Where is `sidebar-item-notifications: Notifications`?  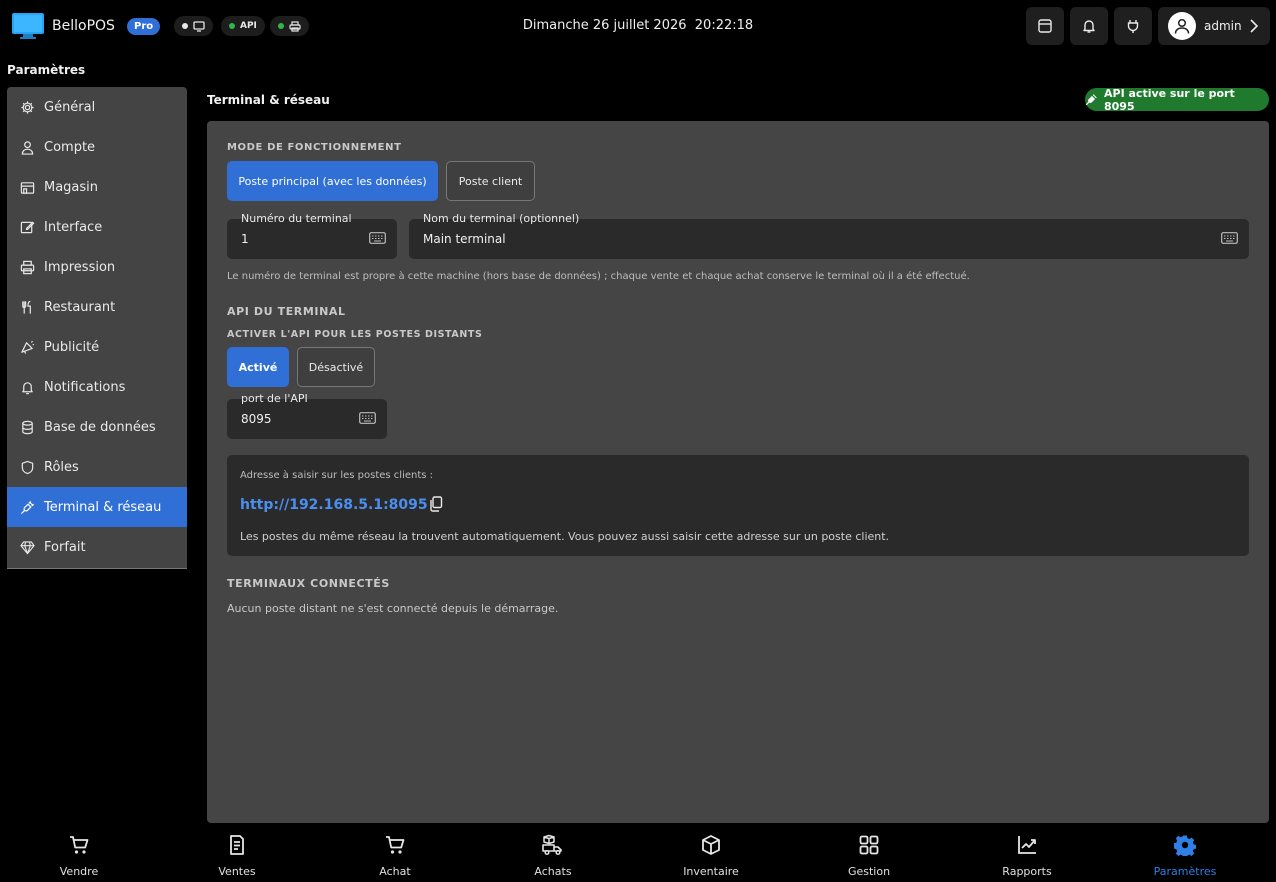 sidebar-item-notifications: Notifications is located at coordinates (97, 387).